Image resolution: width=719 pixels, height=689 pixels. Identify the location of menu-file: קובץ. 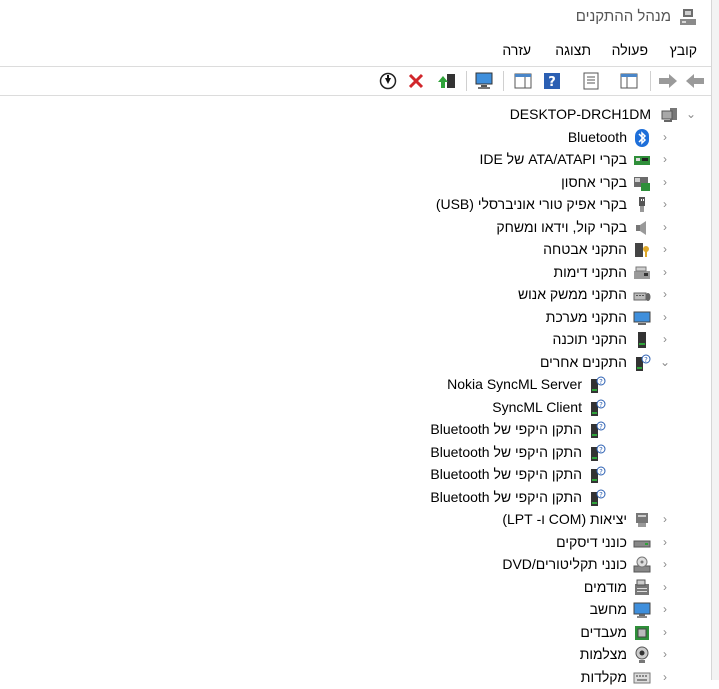
(683, 50).